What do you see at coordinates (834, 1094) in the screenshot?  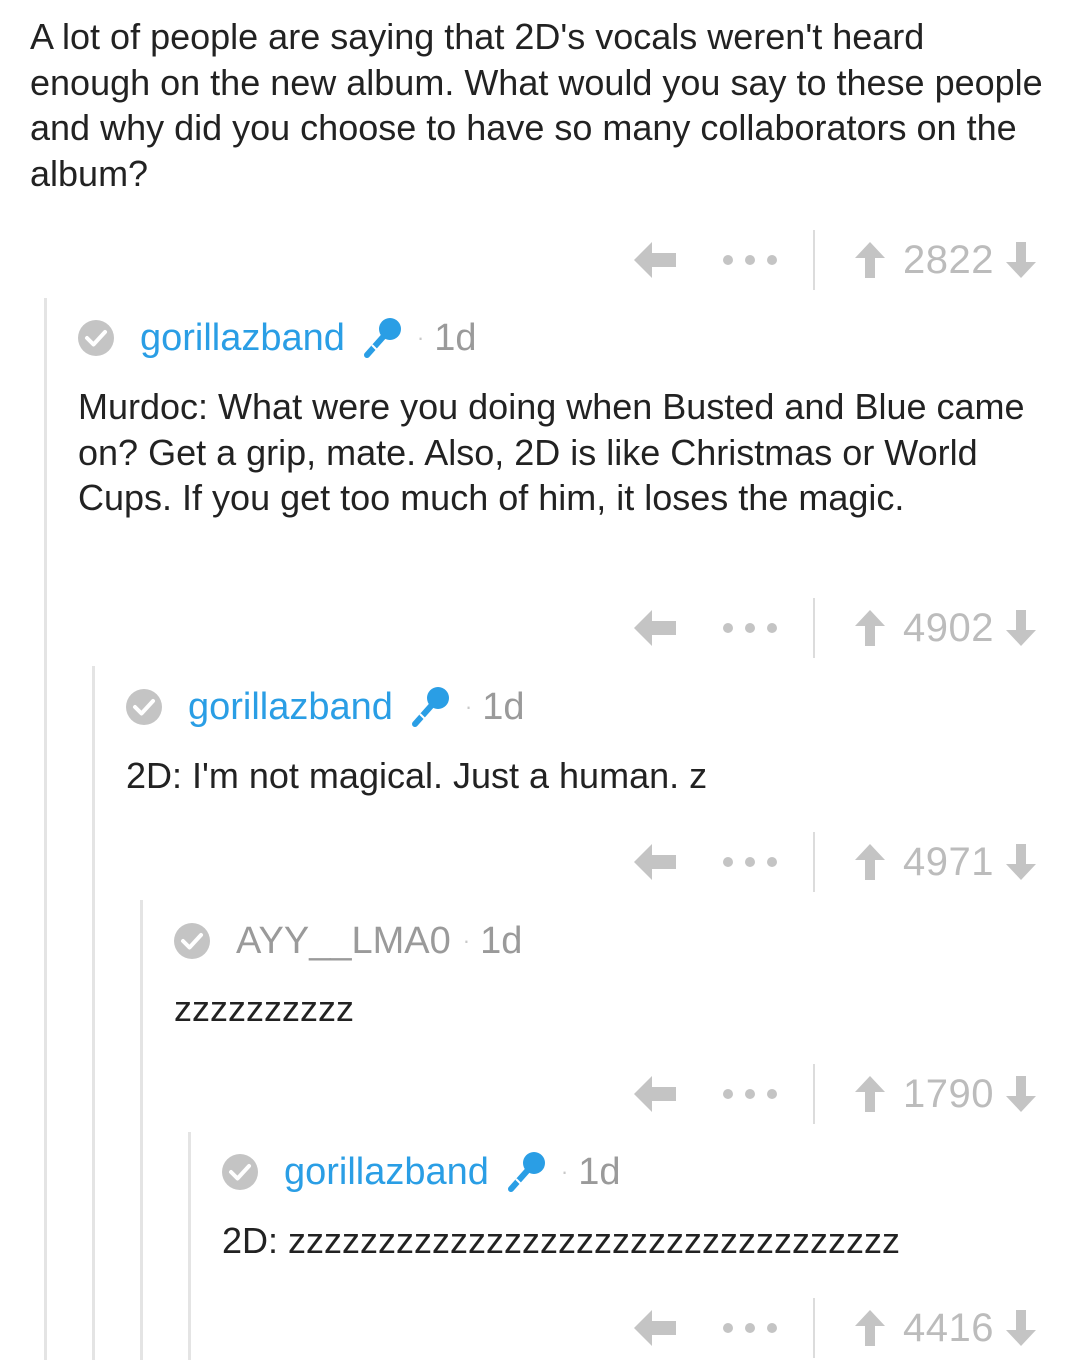 I see `action-bar: 1790` at bounding box center [834, 1094].